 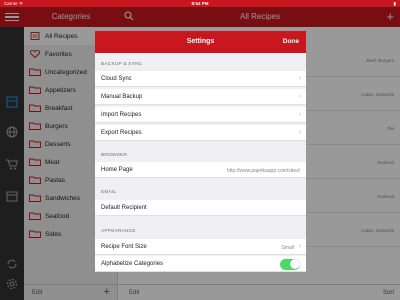 What do you see at coordinates (132, 264) in the screenshot?
I see `alphabetize-categories-label: Alphabetize Categories` at bounding box center [132, 264].